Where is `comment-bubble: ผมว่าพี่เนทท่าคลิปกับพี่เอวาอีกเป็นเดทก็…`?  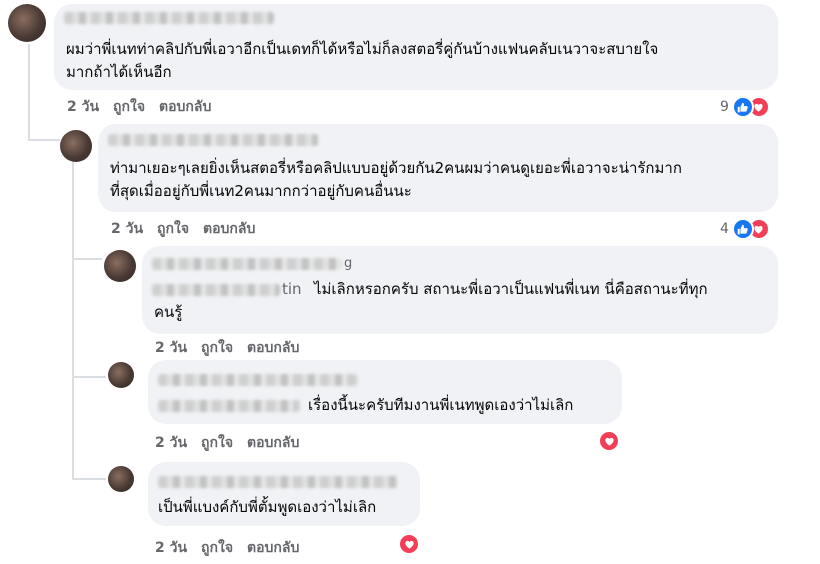 comment-bubble: ผมว่าพี่เนทท่าคลิปกับพี่เอวาอีกเป็นเดทก็… is located at coordinates (416, 47).